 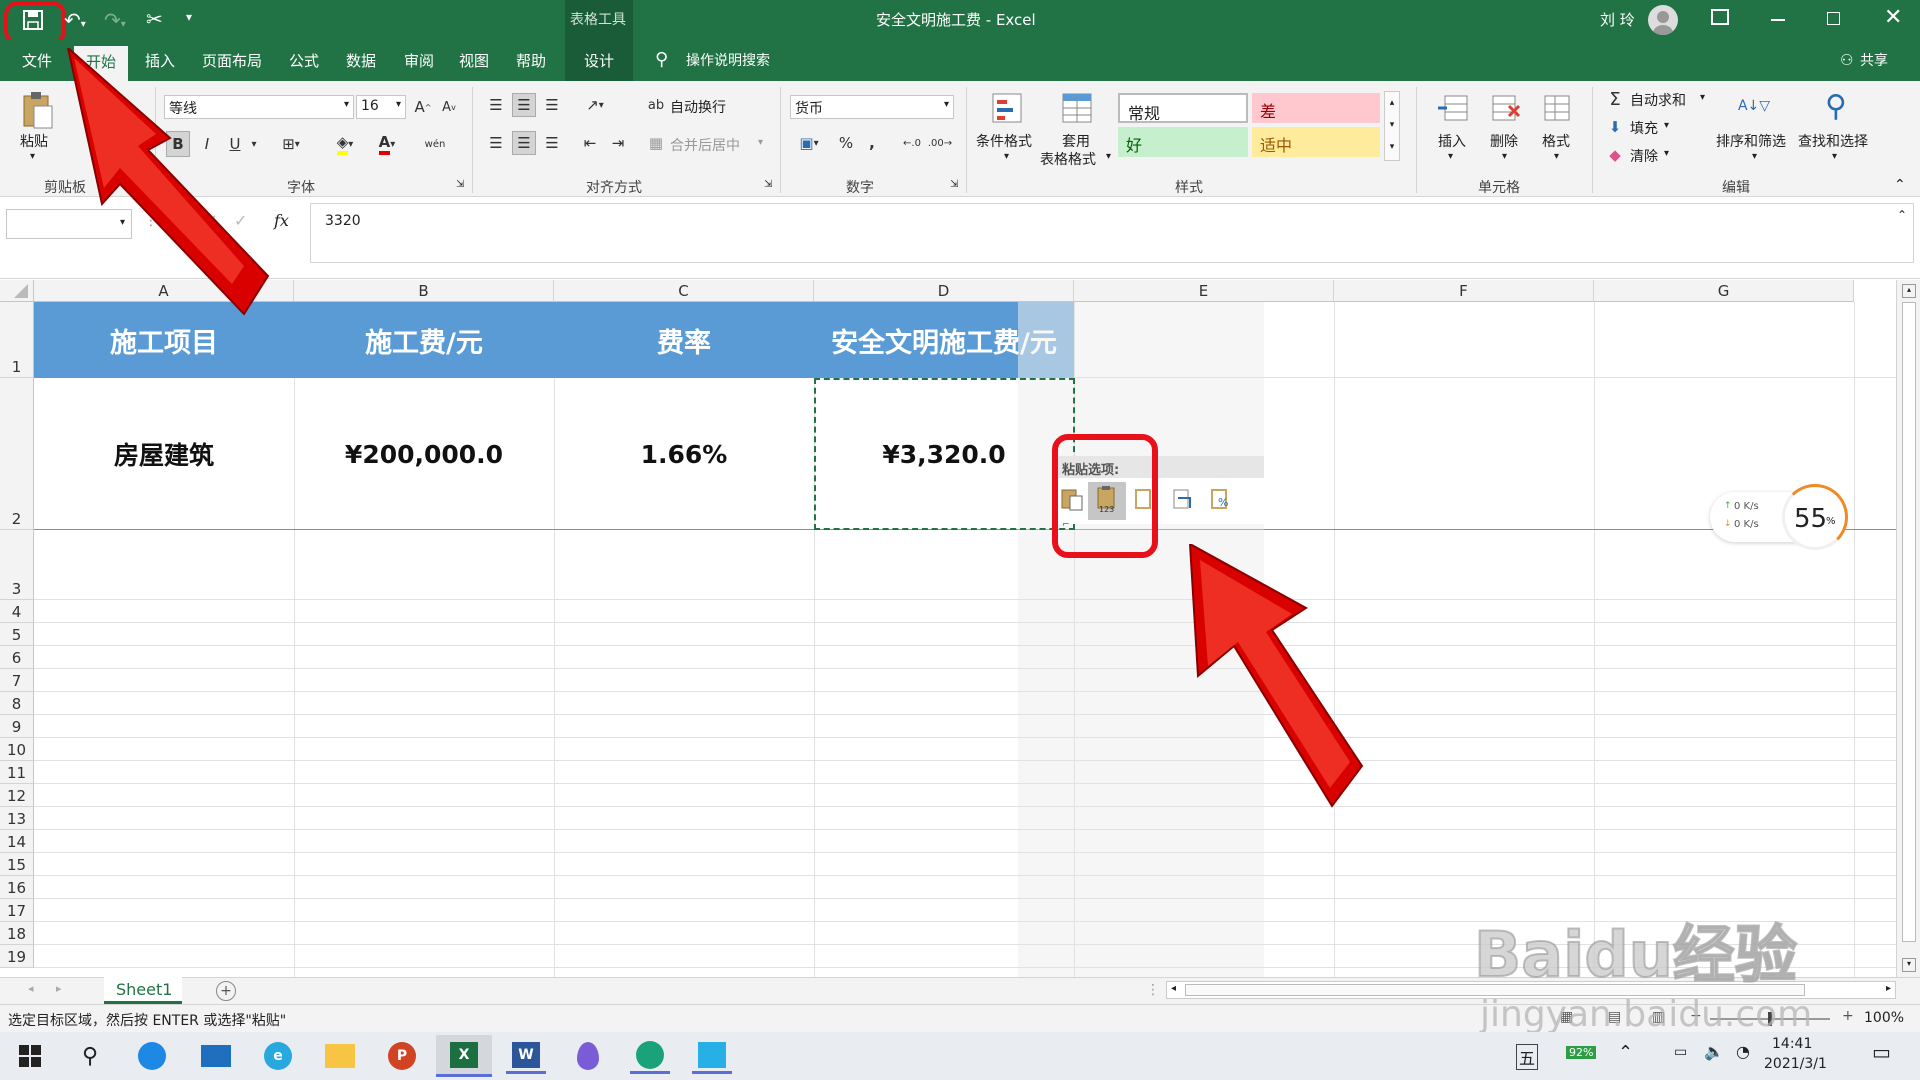 I want to click on column-header-c: C, so click(x=684, y=291).